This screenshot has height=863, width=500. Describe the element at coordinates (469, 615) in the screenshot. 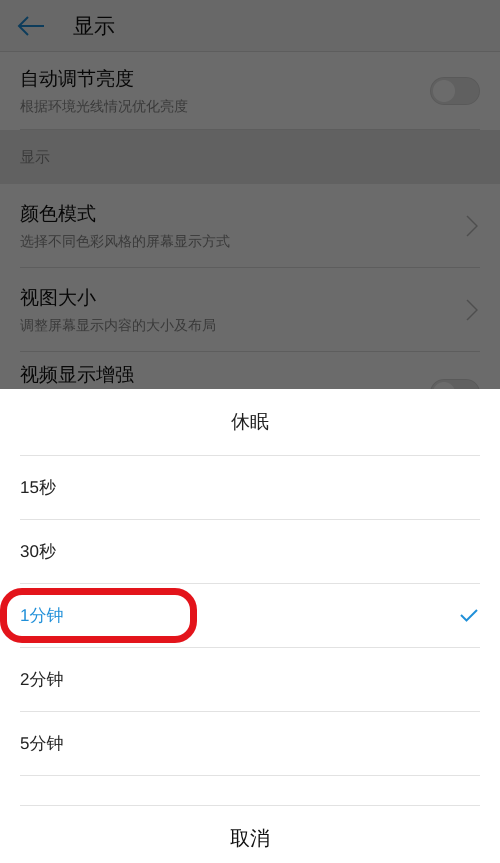

I see `checkmark-icon` at that location.